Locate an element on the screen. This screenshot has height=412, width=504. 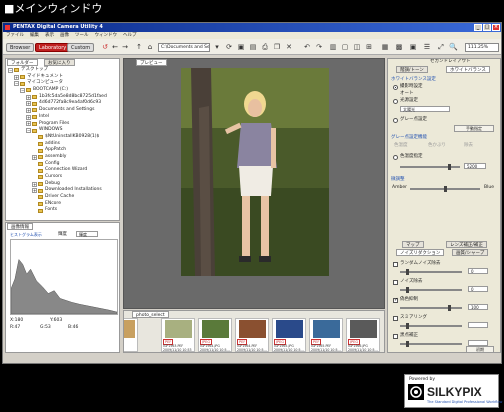
rotate-ccw-icon: ↶ is located at coordinates (307, 47).